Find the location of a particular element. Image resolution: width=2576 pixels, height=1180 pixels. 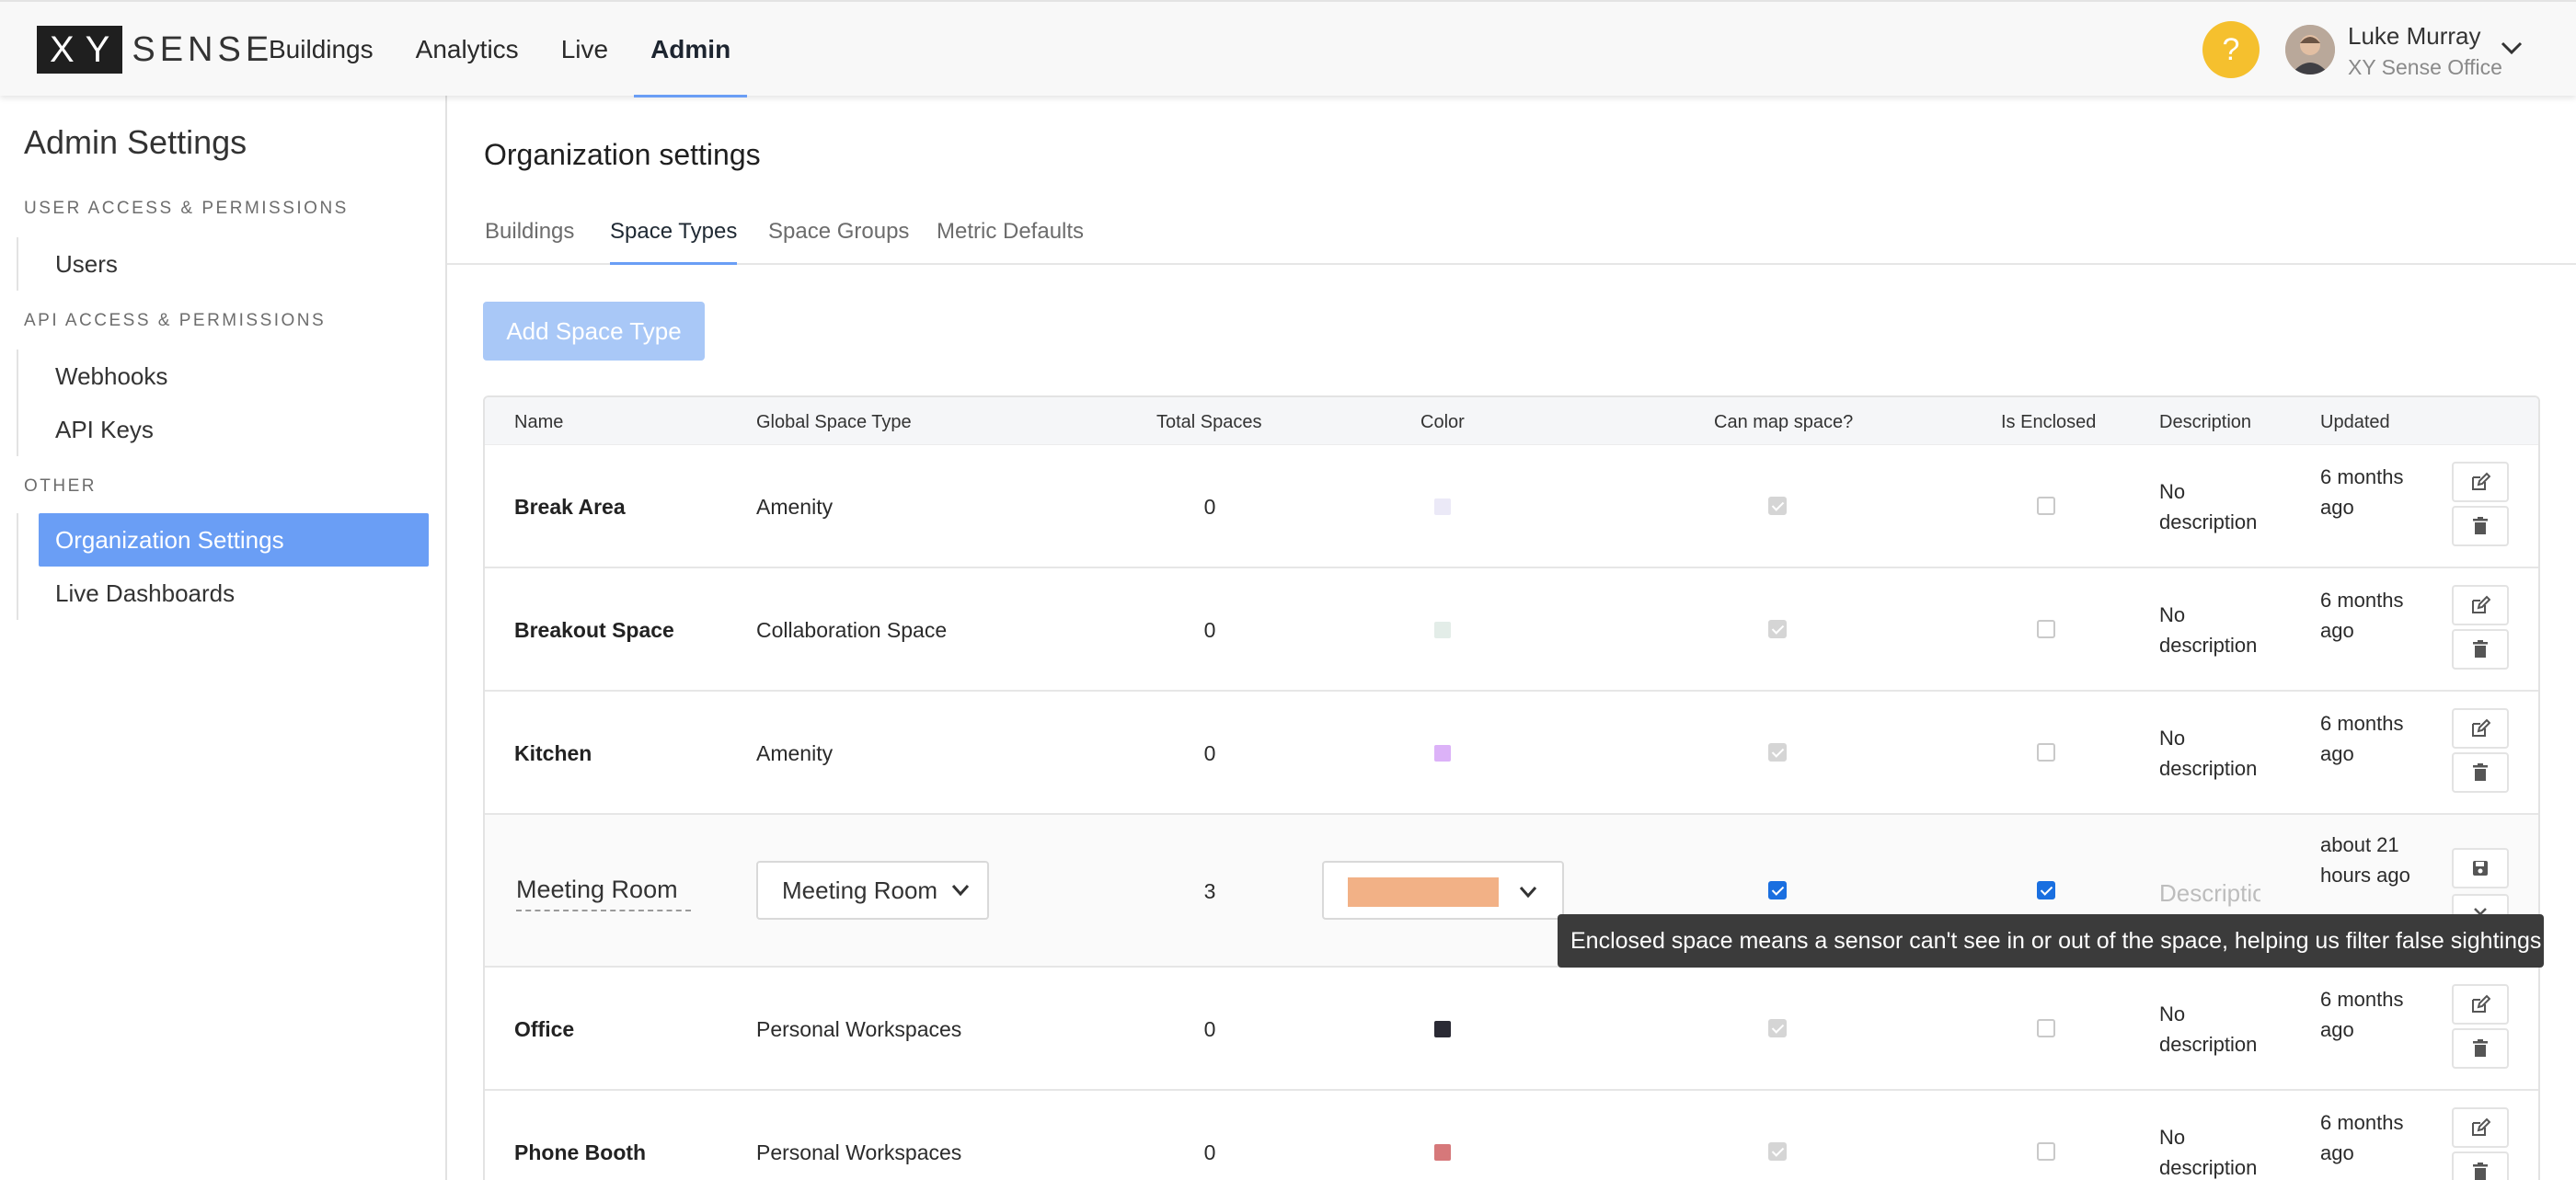

sidebar-title: Admin Settings is located at coordinates (135, 142).